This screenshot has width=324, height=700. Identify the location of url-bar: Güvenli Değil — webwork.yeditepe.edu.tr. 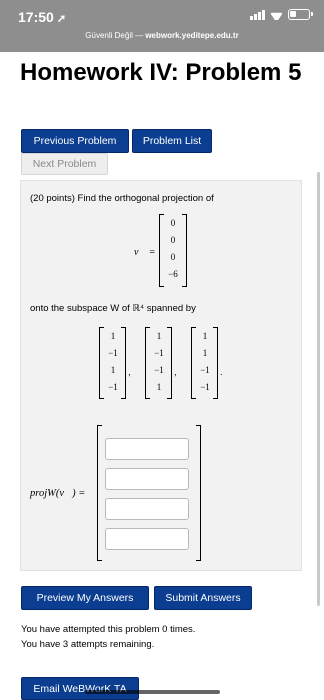
(162, 35).